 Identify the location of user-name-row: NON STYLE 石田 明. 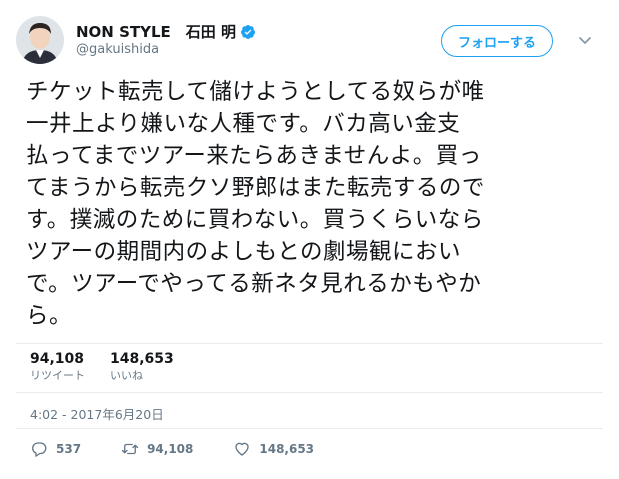
(166, 31).